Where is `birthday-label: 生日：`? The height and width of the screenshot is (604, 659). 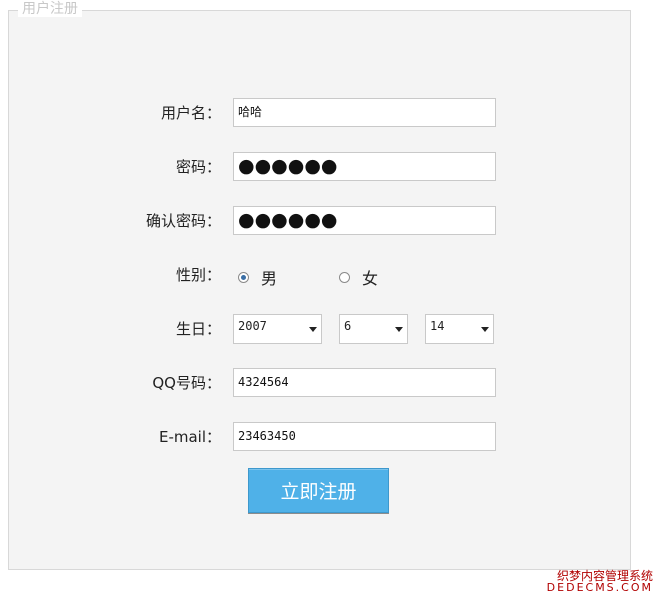
birthday-label: 生日： is located at coordinates (198, 329).